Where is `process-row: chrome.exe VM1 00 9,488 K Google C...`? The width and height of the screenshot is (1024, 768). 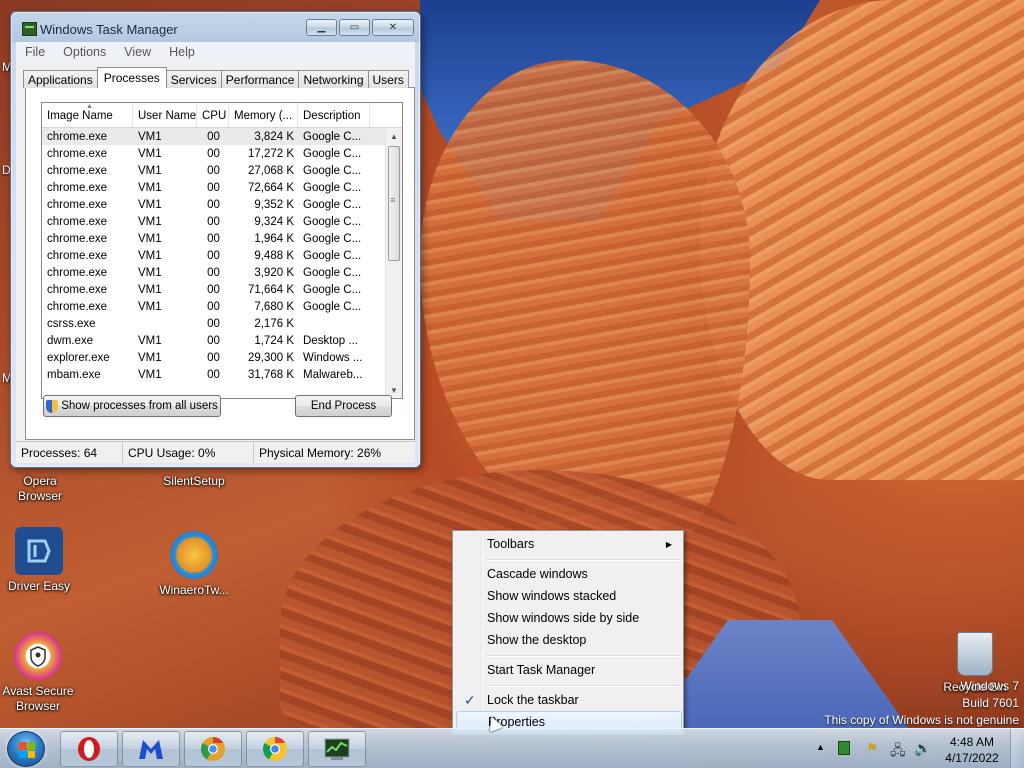 process-row: chrome.exe VM1 00 9,488 K Google C... is located at coordinates (214, 255).